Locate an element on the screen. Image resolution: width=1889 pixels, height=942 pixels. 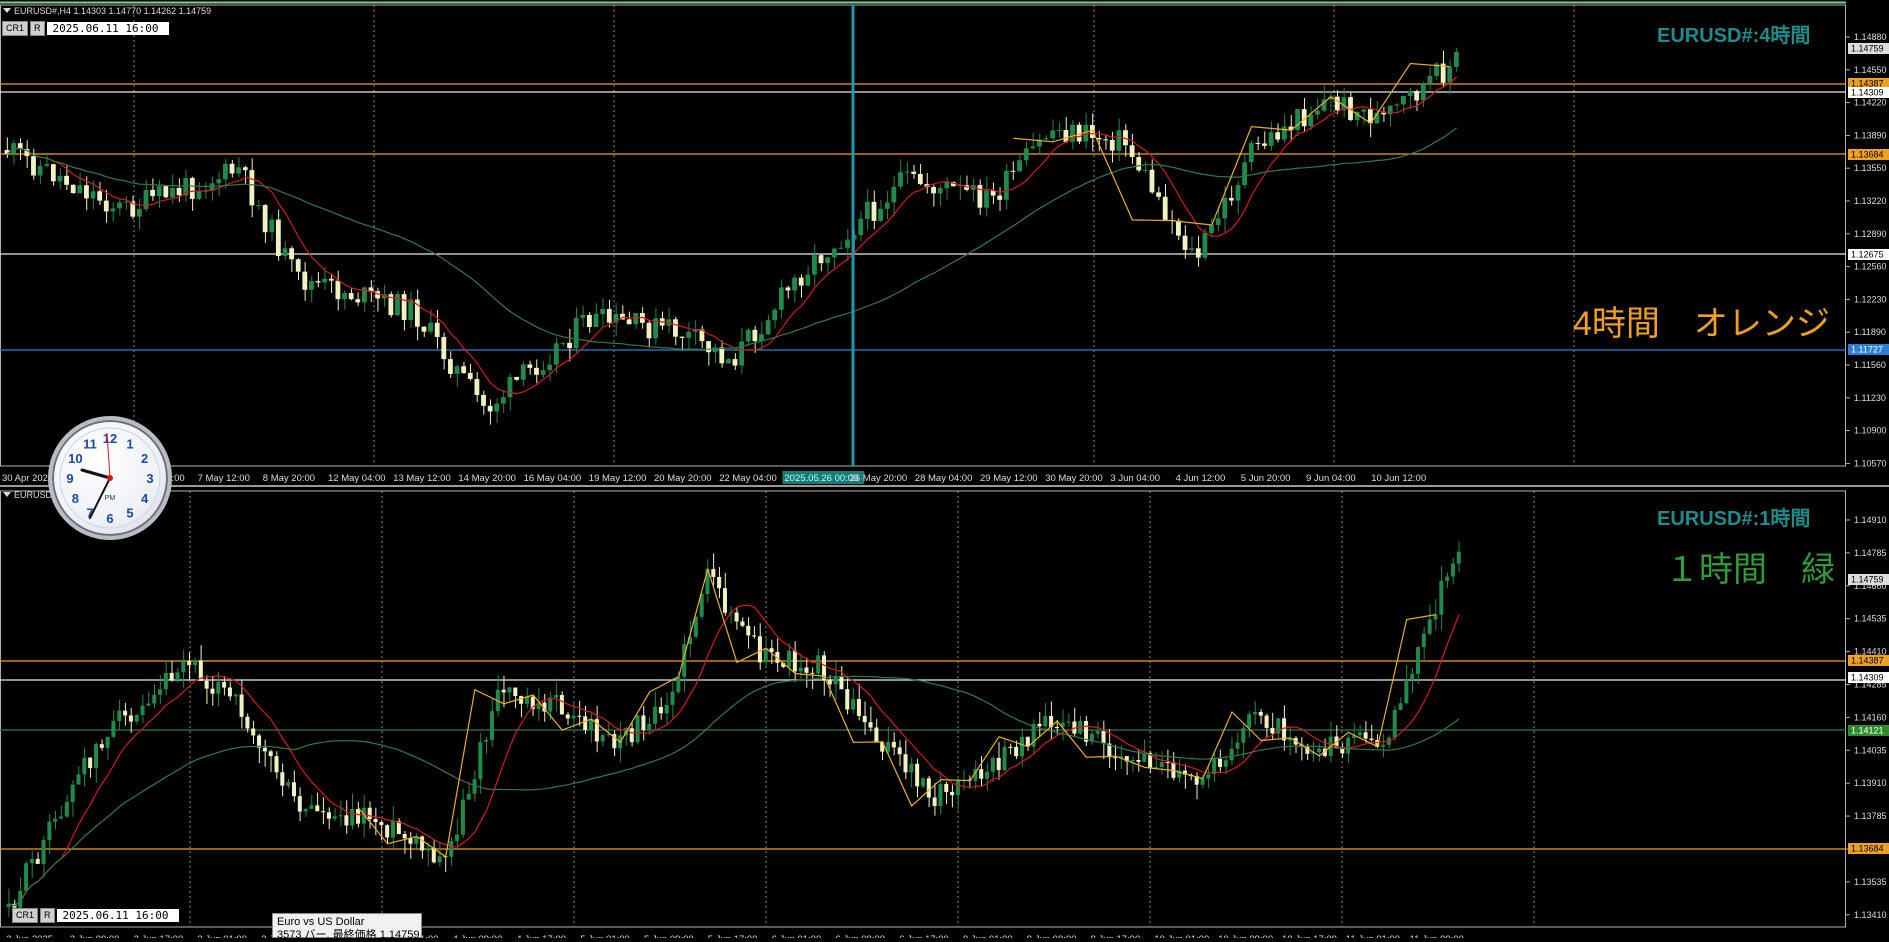
analog-clock-widget: 12 1 2 3 4 5 6 7 8 9 10 11 PM is located at coordinates (110, 478).